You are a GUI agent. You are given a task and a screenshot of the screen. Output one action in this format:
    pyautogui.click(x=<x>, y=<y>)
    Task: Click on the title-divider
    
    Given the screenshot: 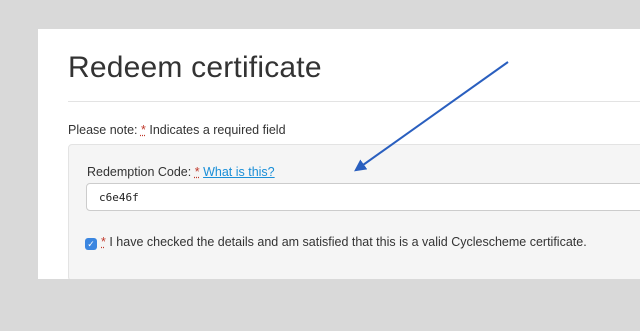 What is the action you would take?
    pyautogui.click(x=354, y=101)
    